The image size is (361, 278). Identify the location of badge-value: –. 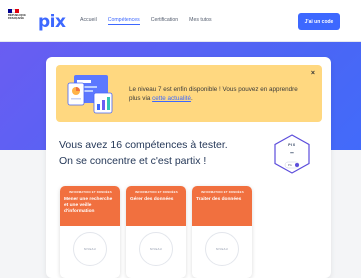
(292, 153).